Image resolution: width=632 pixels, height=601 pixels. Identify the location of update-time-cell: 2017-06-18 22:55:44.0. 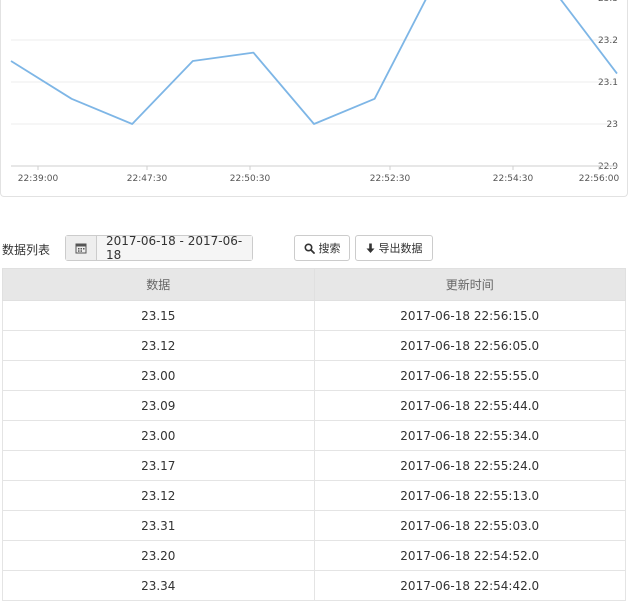
(469, 405).